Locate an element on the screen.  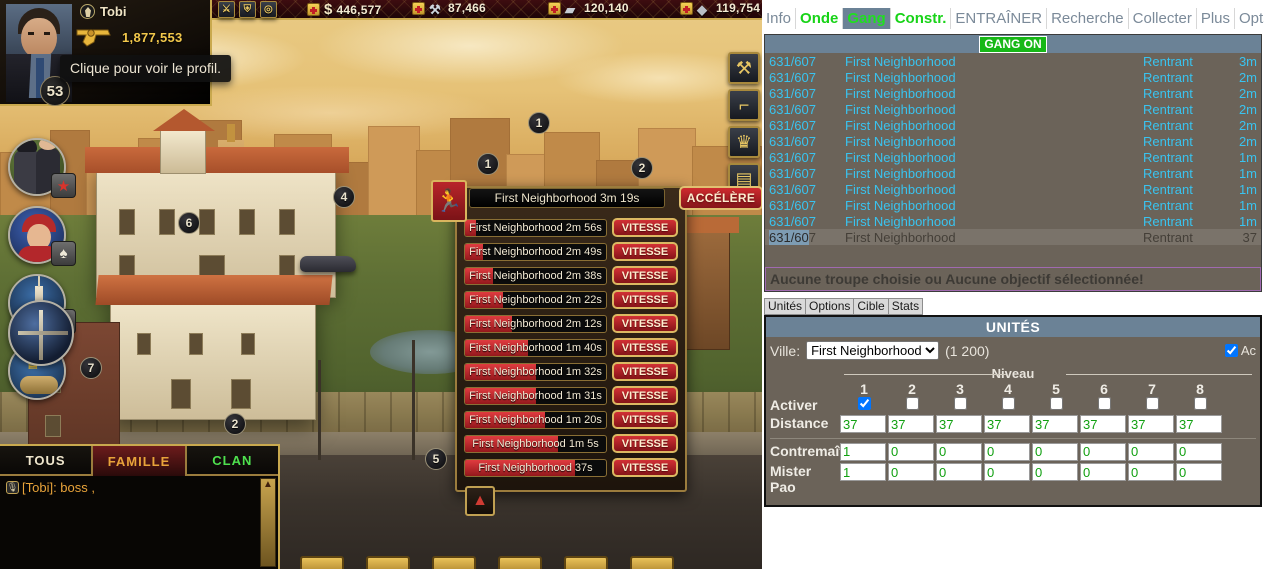
nav-item-gang: Gang is located at coordinates (867, 18).